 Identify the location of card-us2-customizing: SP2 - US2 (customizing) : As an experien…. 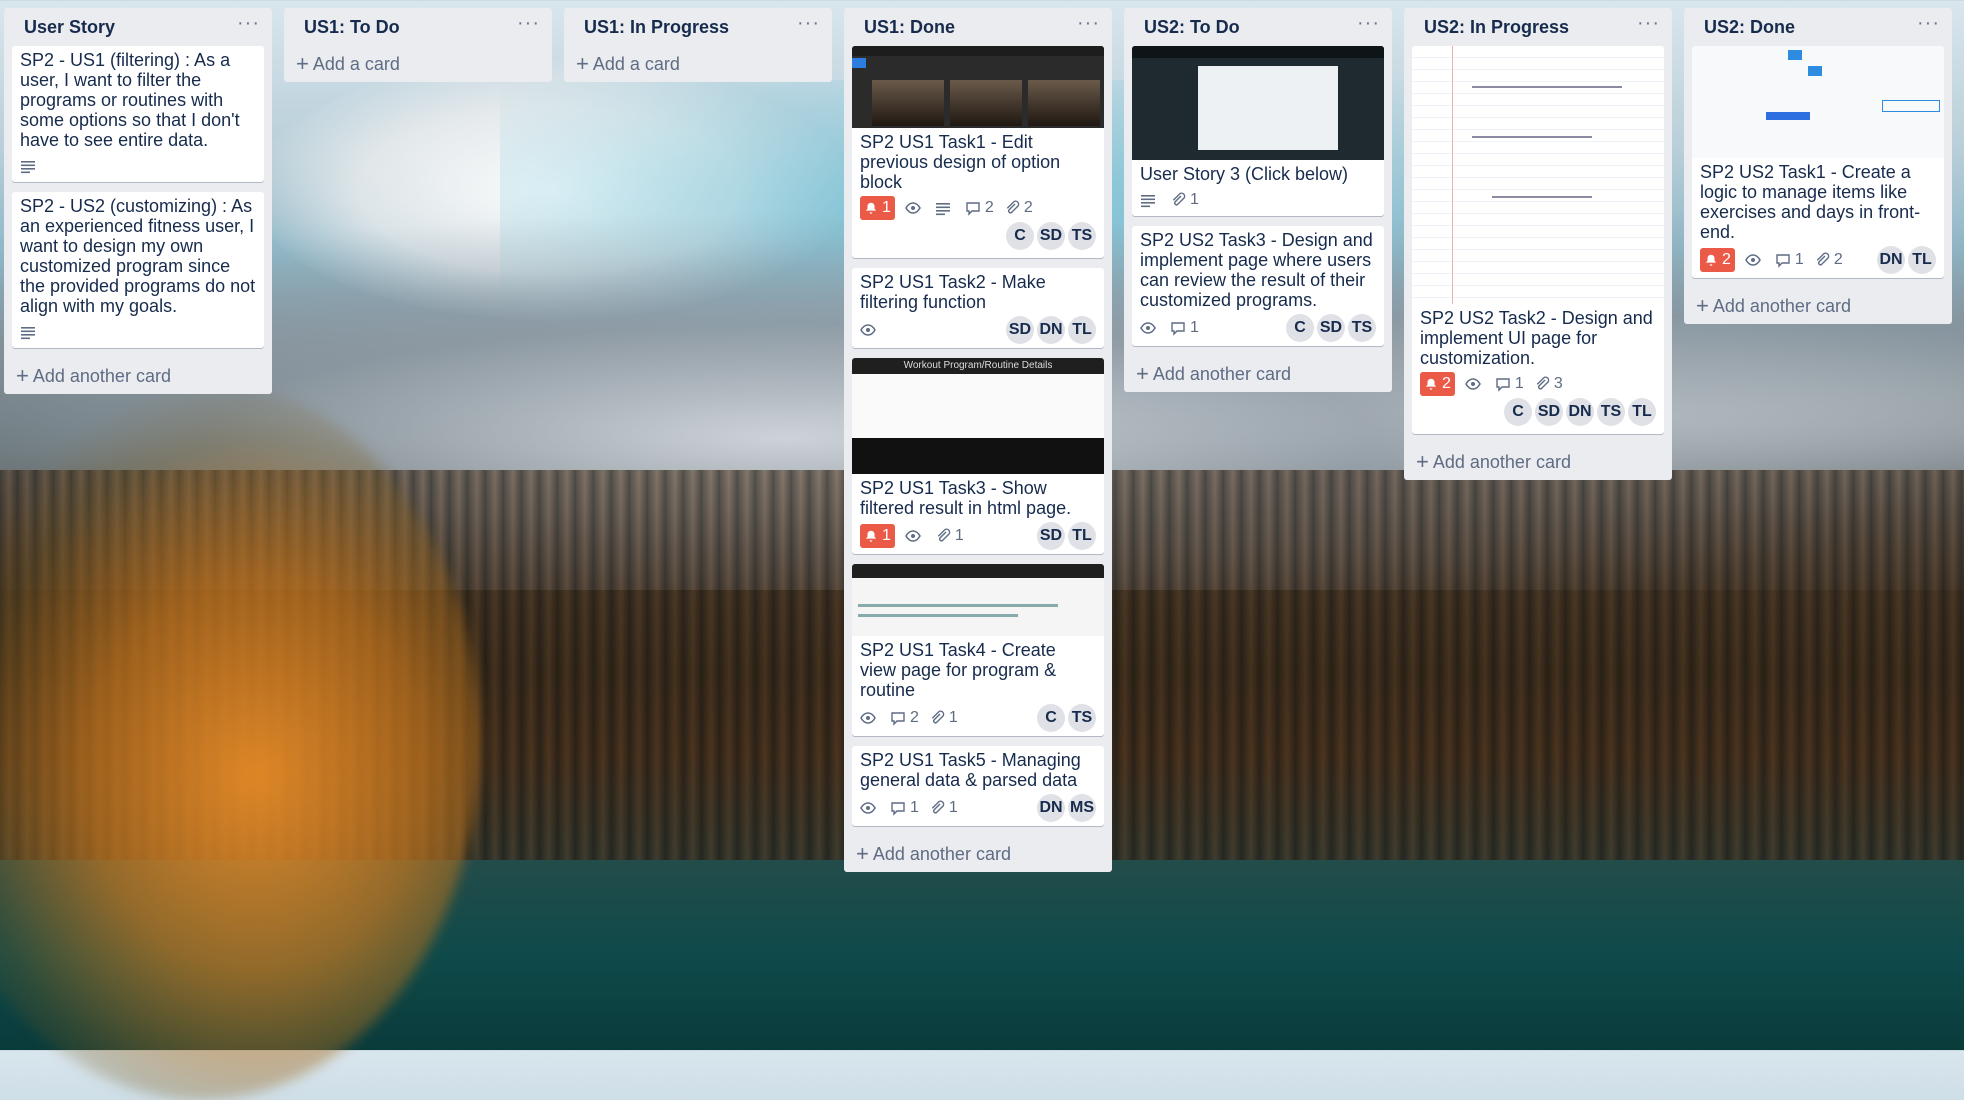
(138, 270).